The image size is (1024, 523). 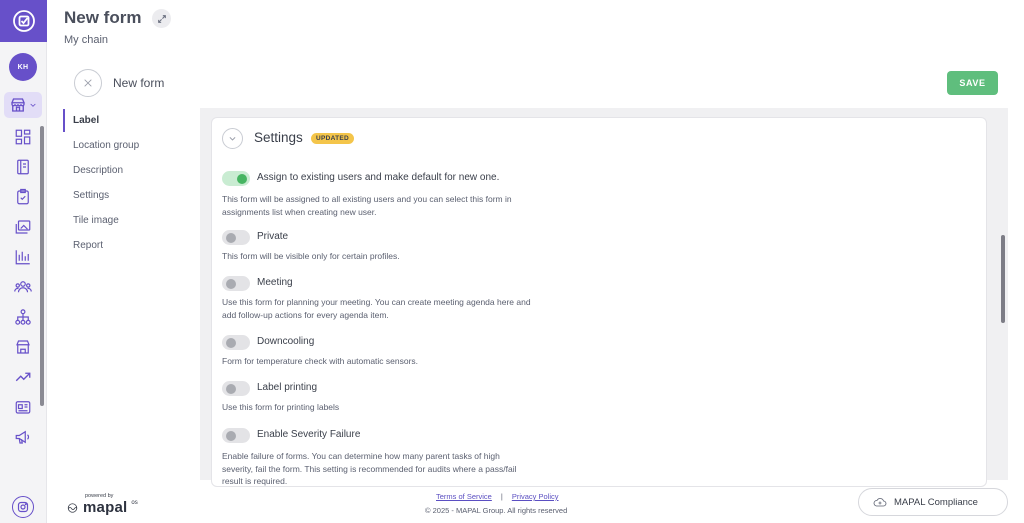 I want to click on setting-label: Private, so click(x=273, y=236).